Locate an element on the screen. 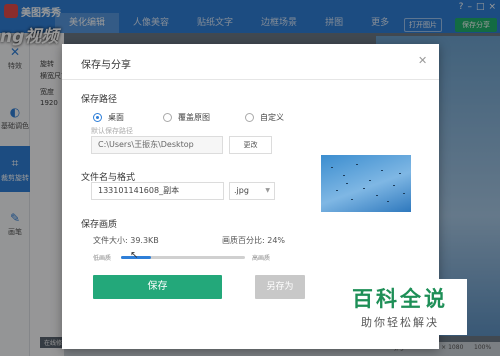 The width and height of the screenshot is (500, 356). default-path-hint: 默认保存路径 is located at coordinates (112, 131).